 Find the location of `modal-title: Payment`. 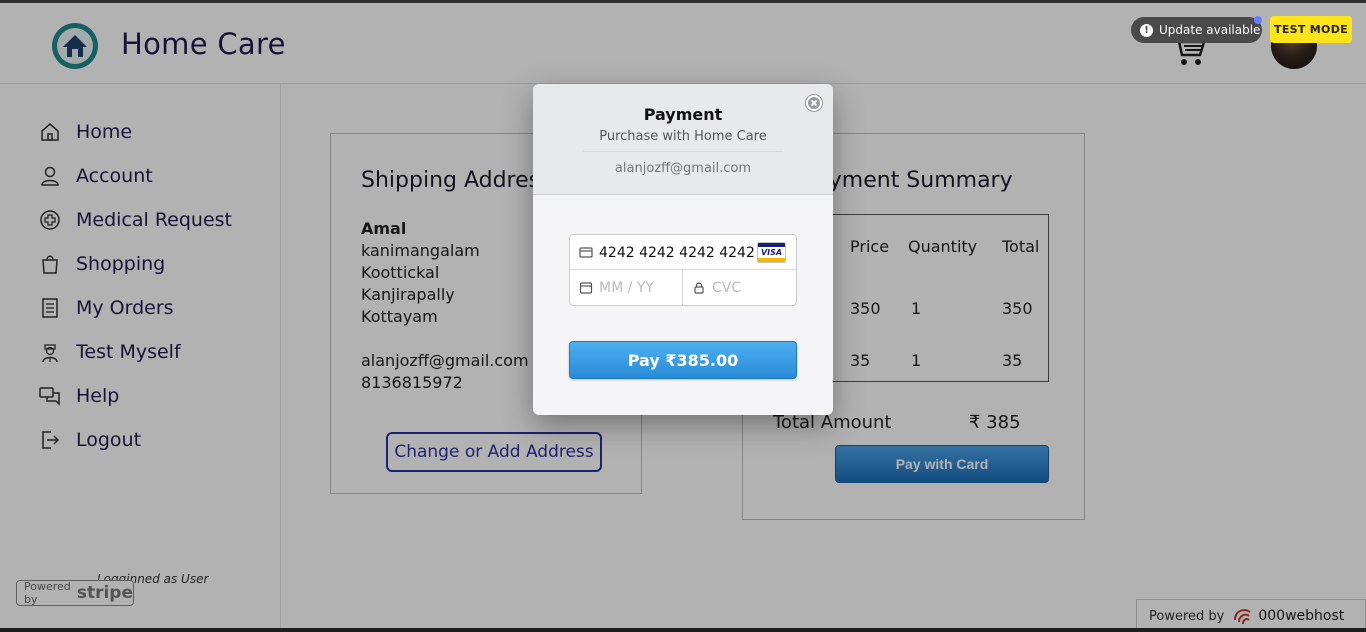

modal-title: Payment is located at coordinates (683, 114).